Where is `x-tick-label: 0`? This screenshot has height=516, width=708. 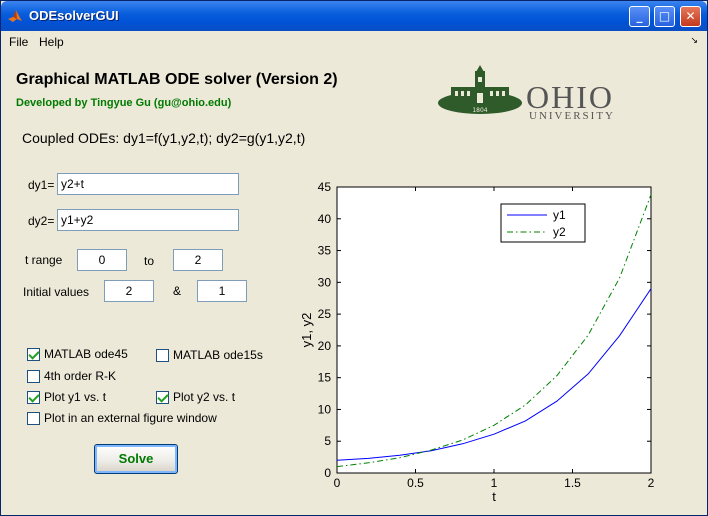 x-tick-label: 0 is located at coordinates (337, 483).